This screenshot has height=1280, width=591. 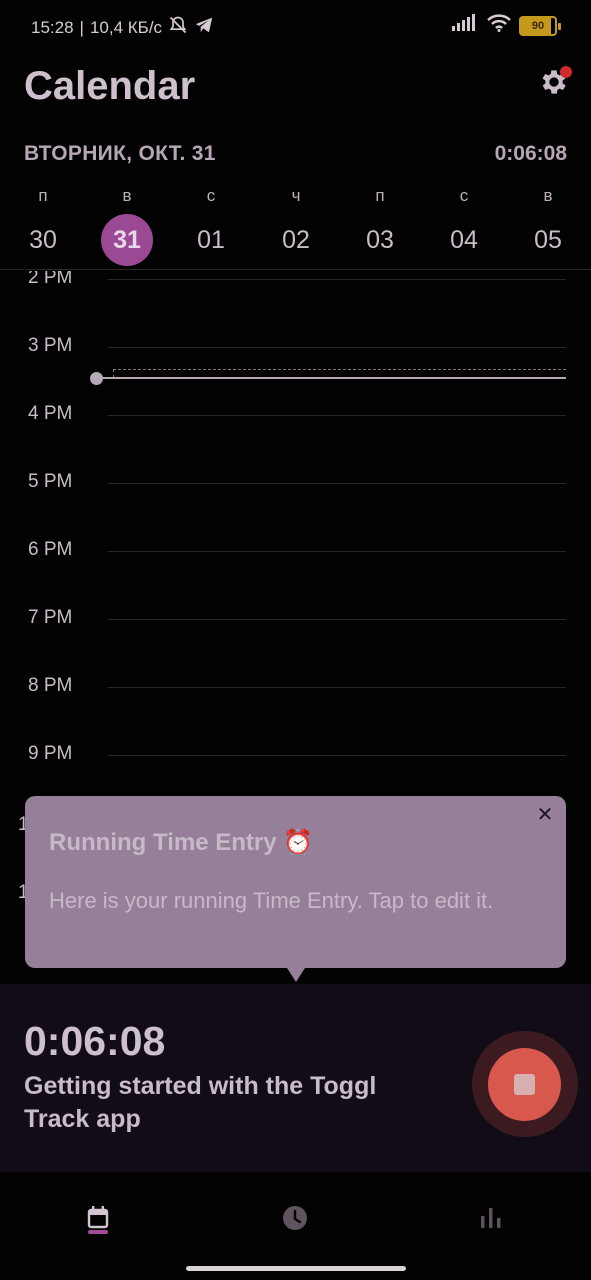 What do you see at coordinates (50, 549) in the screenshot?
I see `hour-label: 6 PM` at bounding box center [50, 549].